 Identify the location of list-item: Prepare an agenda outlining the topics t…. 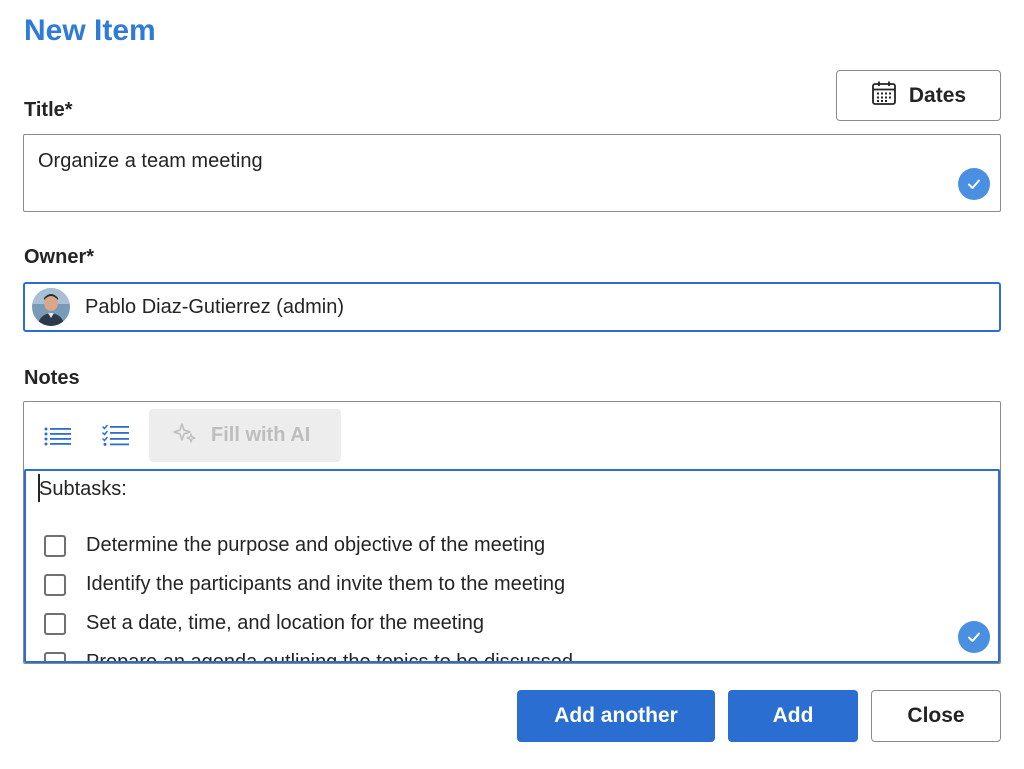
(309, 653).